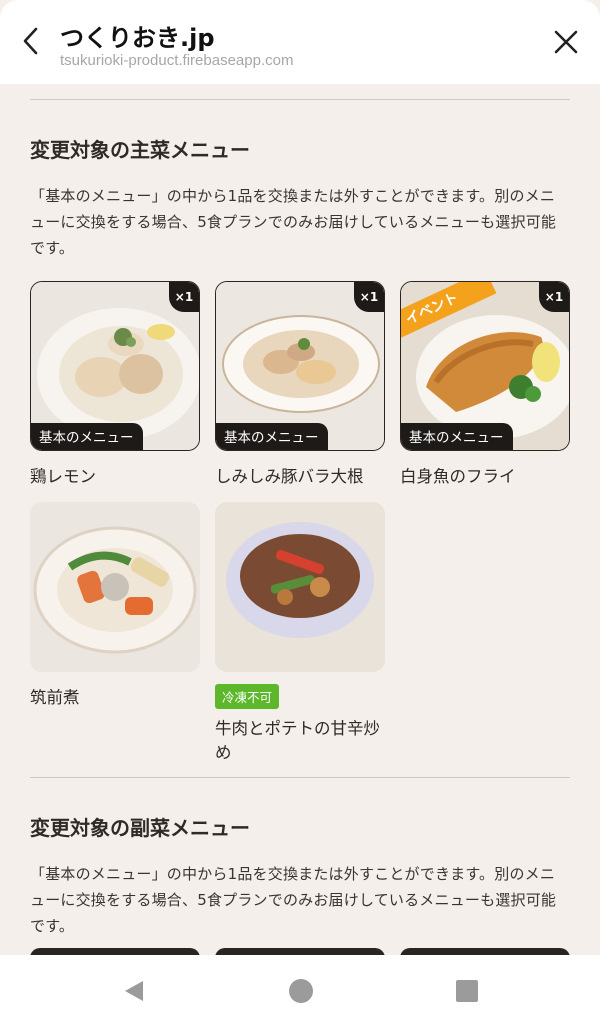  I want to click on menu-card: ×1 基本のメニュー しみしみ豚バラ大根, so click(300, 385).